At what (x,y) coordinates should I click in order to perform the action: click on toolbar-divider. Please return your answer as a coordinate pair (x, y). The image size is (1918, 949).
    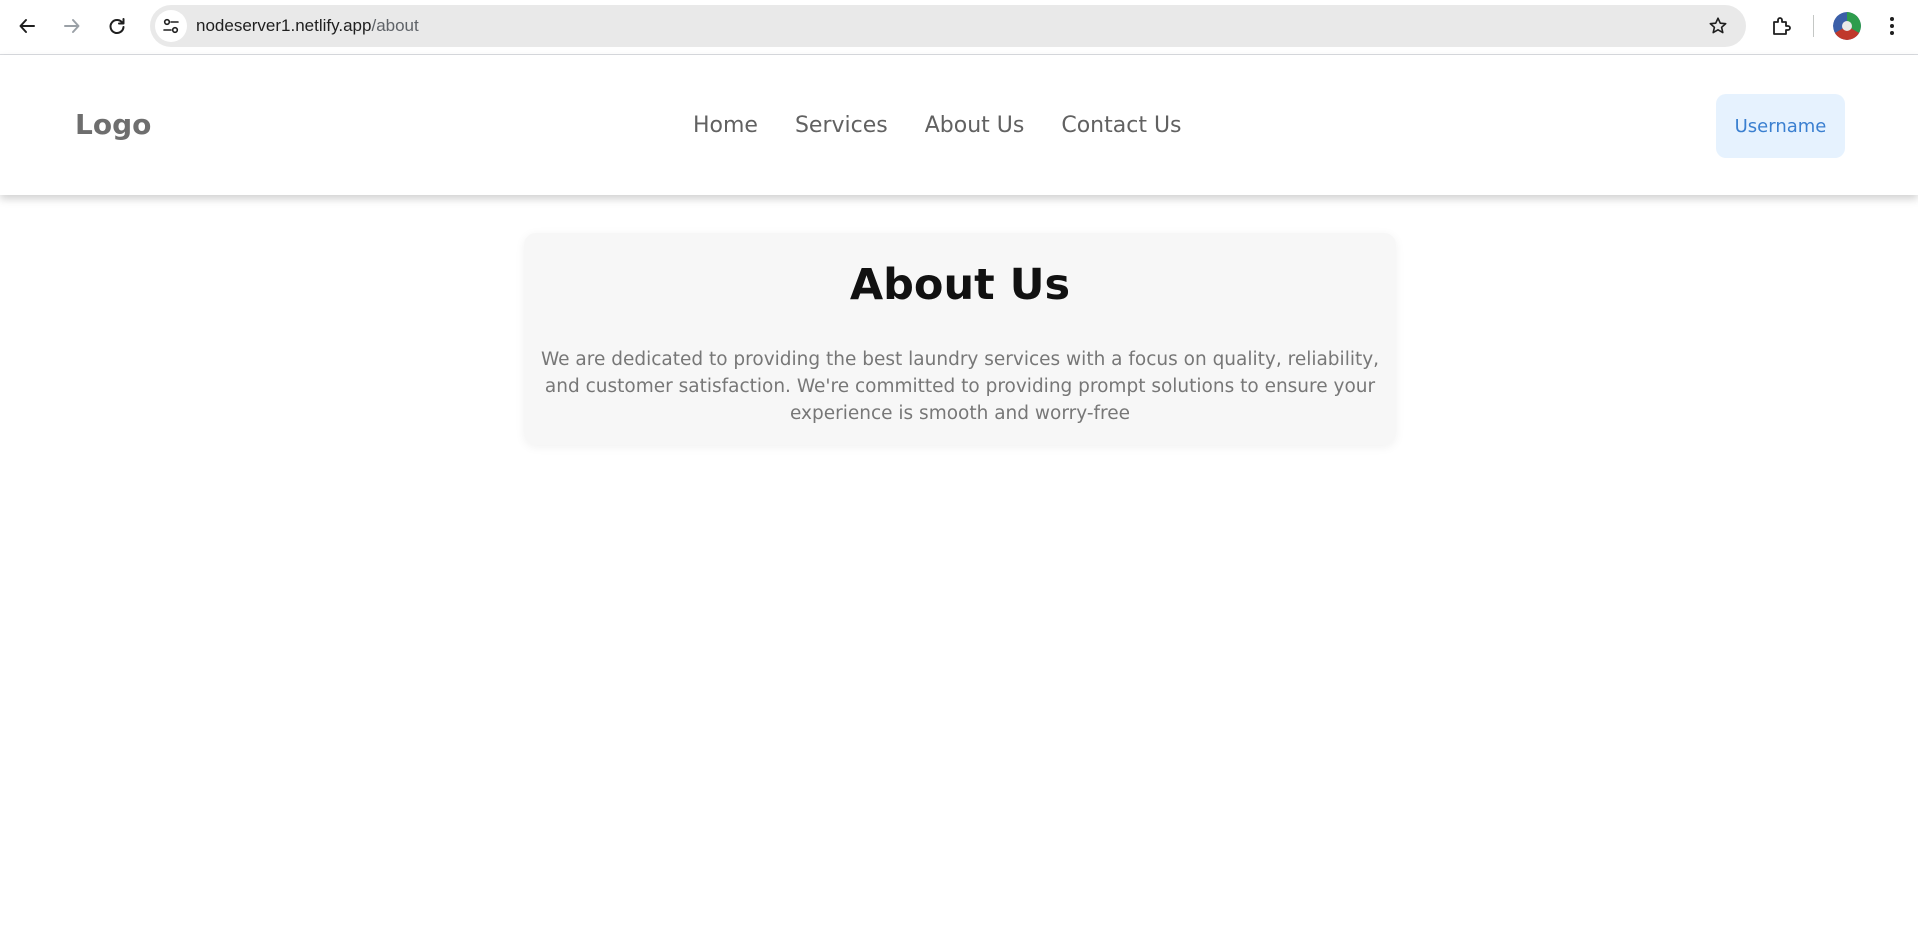
    Looking at the image, I should click on (1813, 26).